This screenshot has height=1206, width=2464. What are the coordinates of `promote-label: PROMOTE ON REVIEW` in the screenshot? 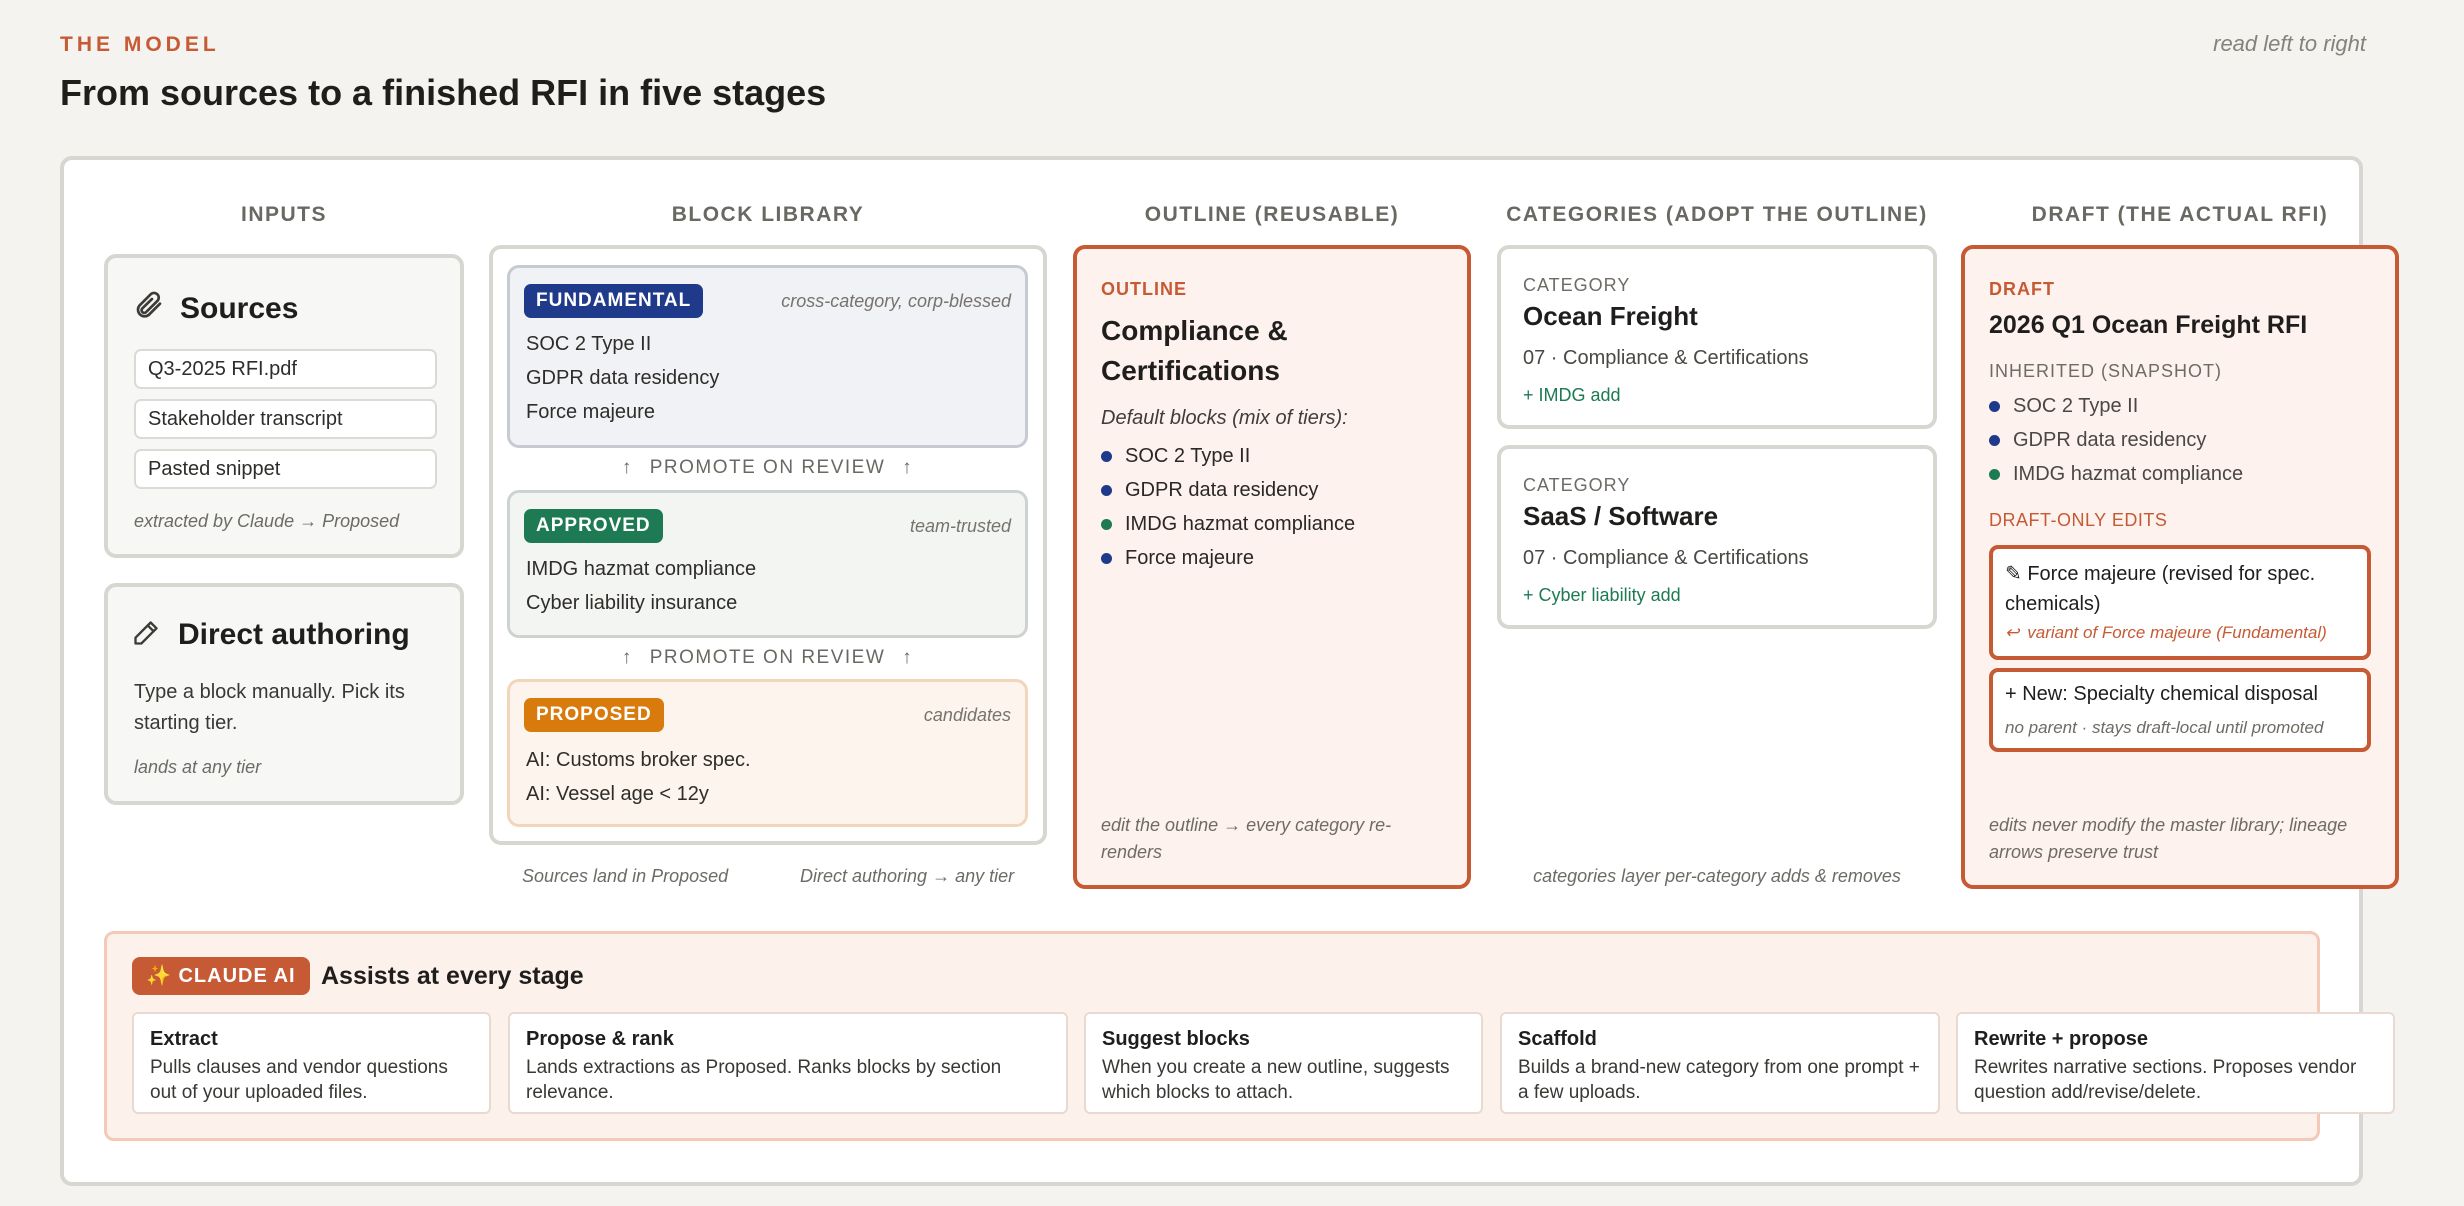 It's located at (767, 657).